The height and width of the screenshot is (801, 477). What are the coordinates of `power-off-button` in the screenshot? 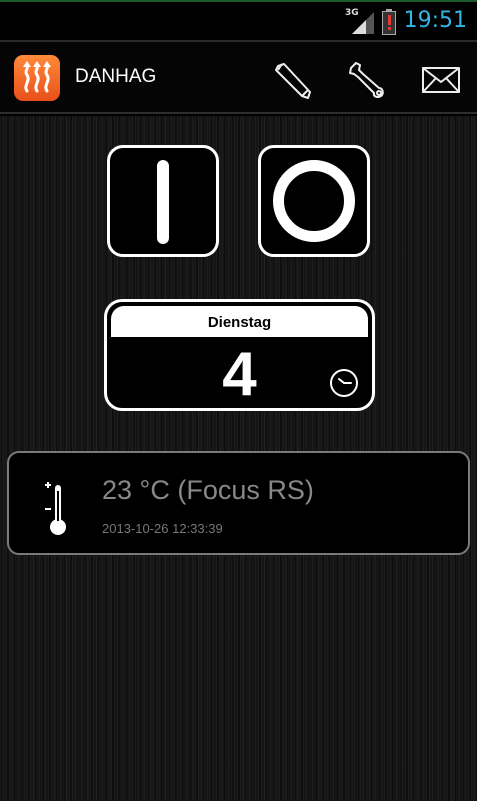 It's located at (314, 201).